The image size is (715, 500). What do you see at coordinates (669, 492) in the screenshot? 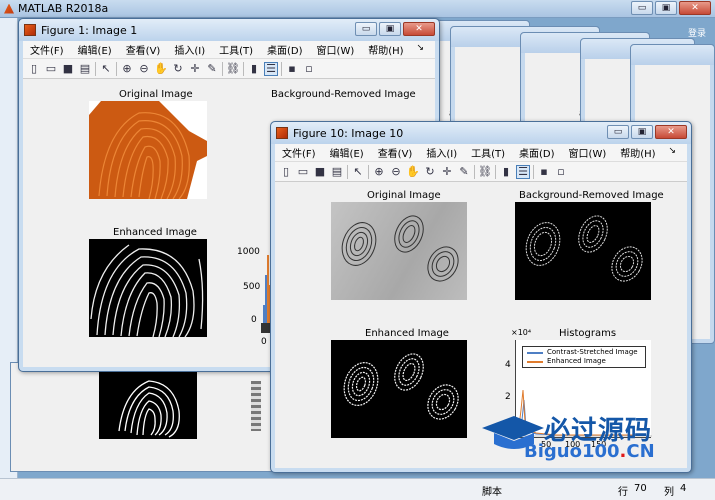
I see `status-col-label: 列` at bounding box center [669, 492].